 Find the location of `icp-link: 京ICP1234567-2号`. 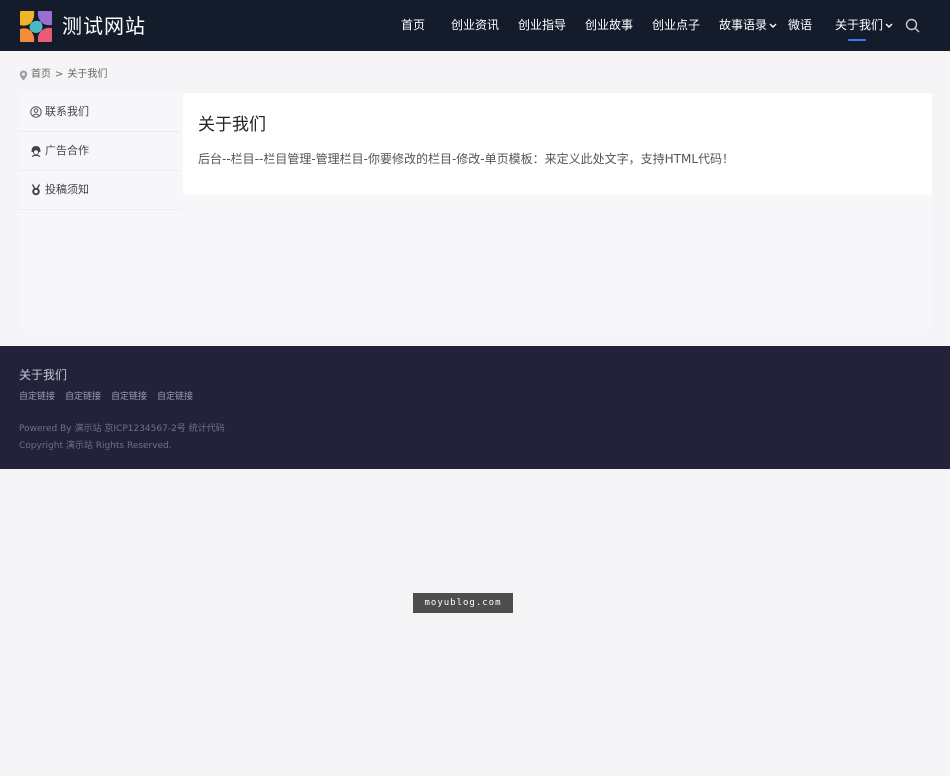

icp-link: 京ICP1234567-2号 is located at coordinates (144, 429).